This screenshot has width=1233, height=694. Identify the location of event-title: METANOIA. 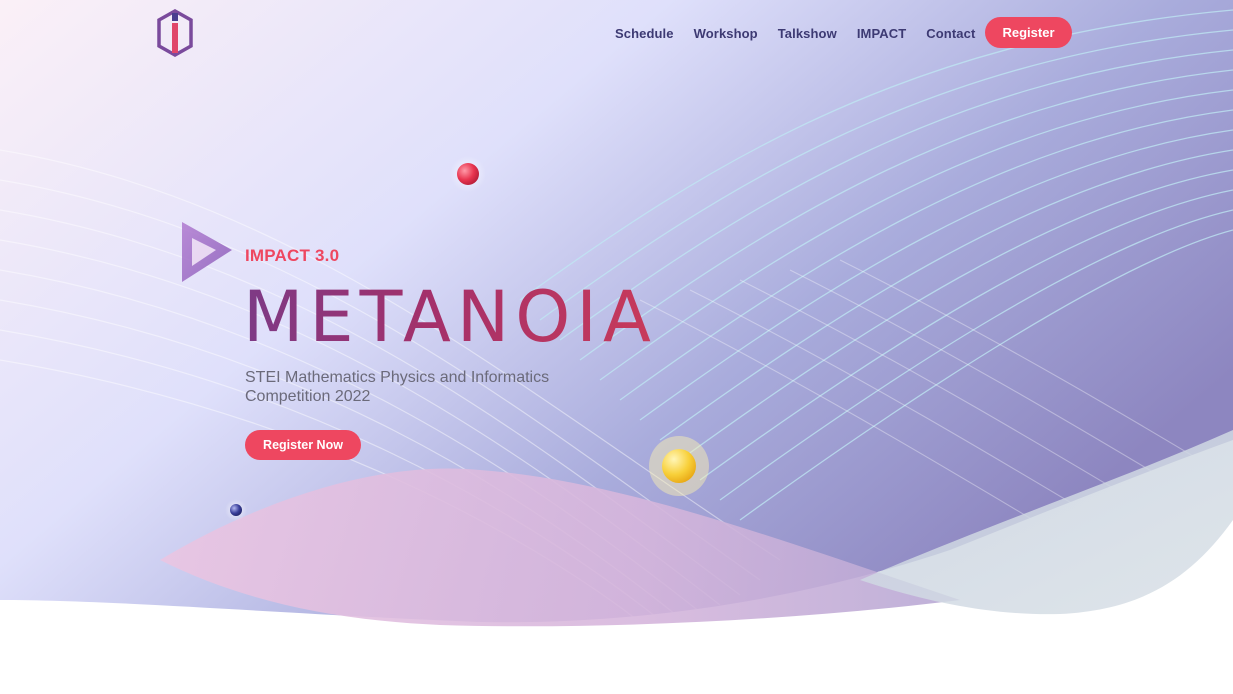
(450, 317).